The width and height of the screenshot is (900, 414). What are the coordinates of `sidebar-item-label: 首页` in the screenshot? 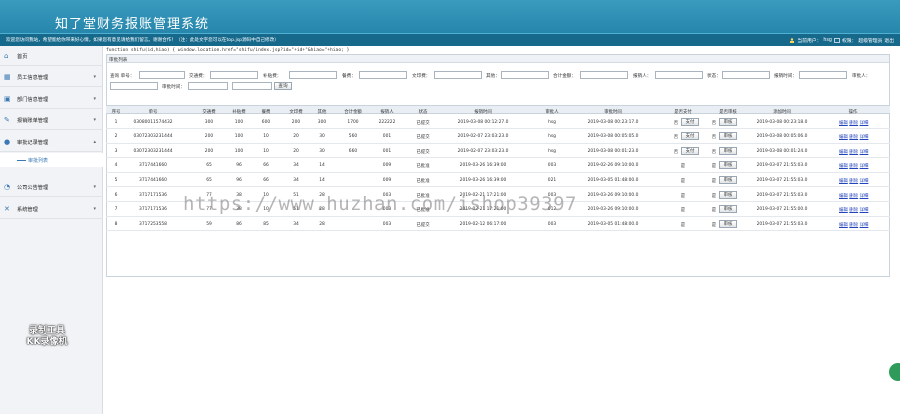 It's located at (22, 57).